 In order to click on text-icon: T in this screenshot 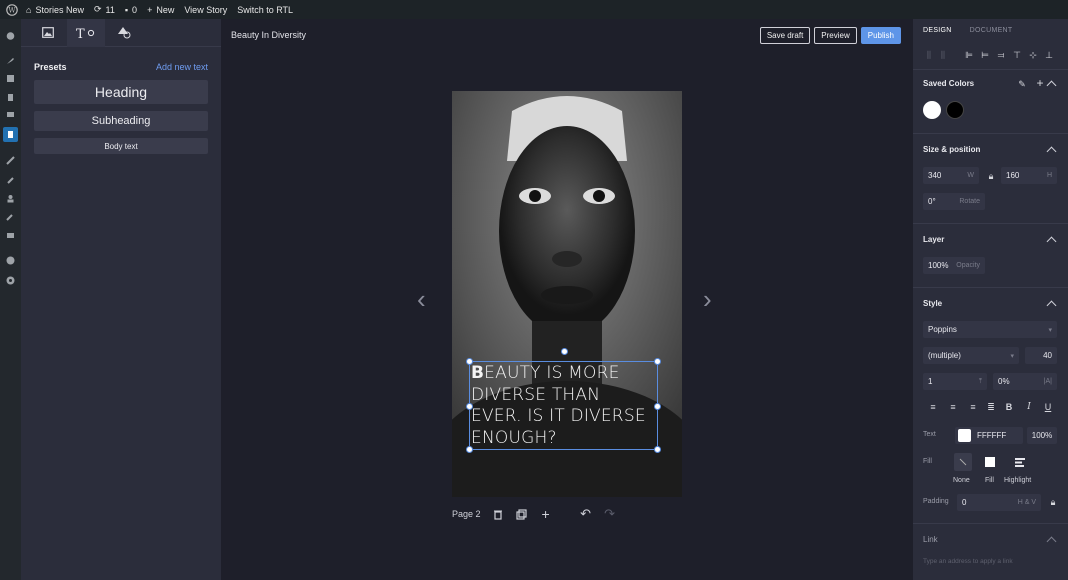, I will do `click(85, 33)`.